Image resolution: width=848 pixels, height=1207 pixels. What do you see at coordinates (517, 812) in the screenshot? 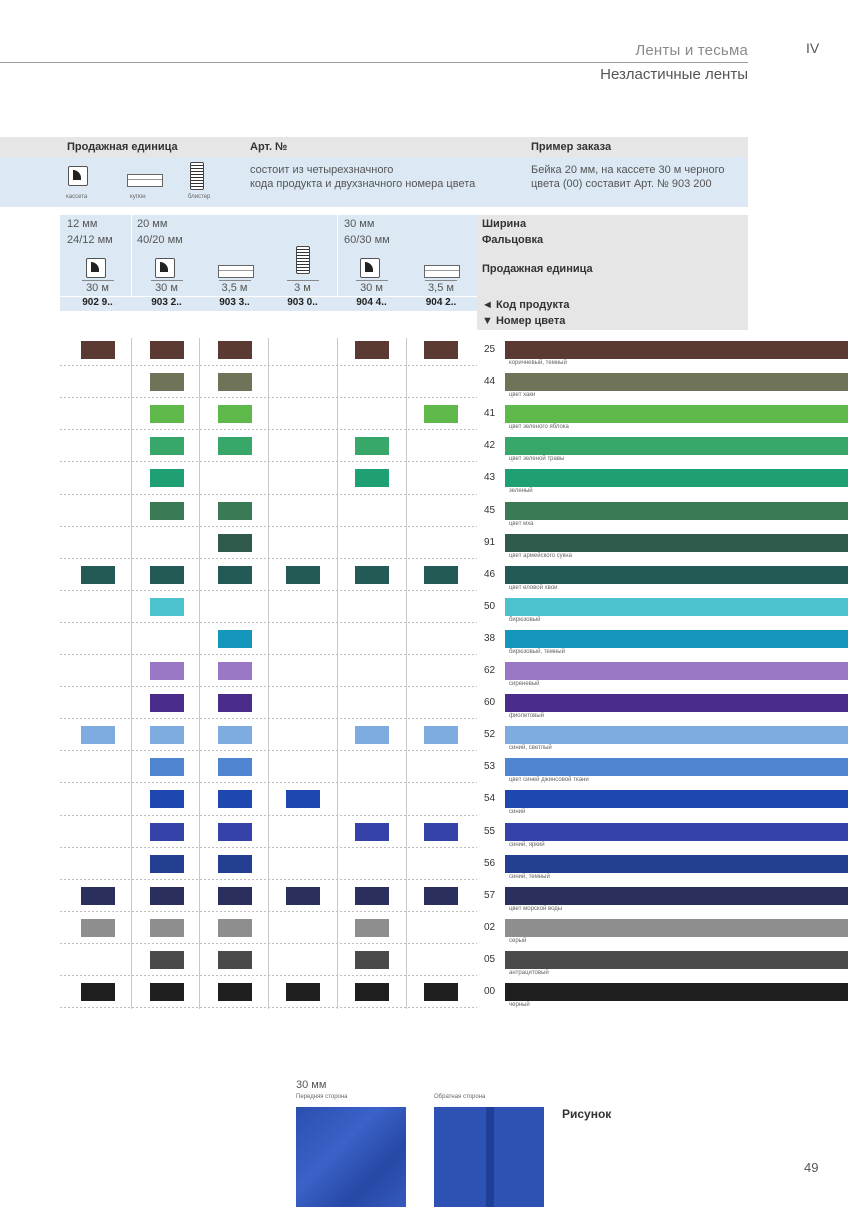
I see `color-name: синий` at bounding box center [517, 812].